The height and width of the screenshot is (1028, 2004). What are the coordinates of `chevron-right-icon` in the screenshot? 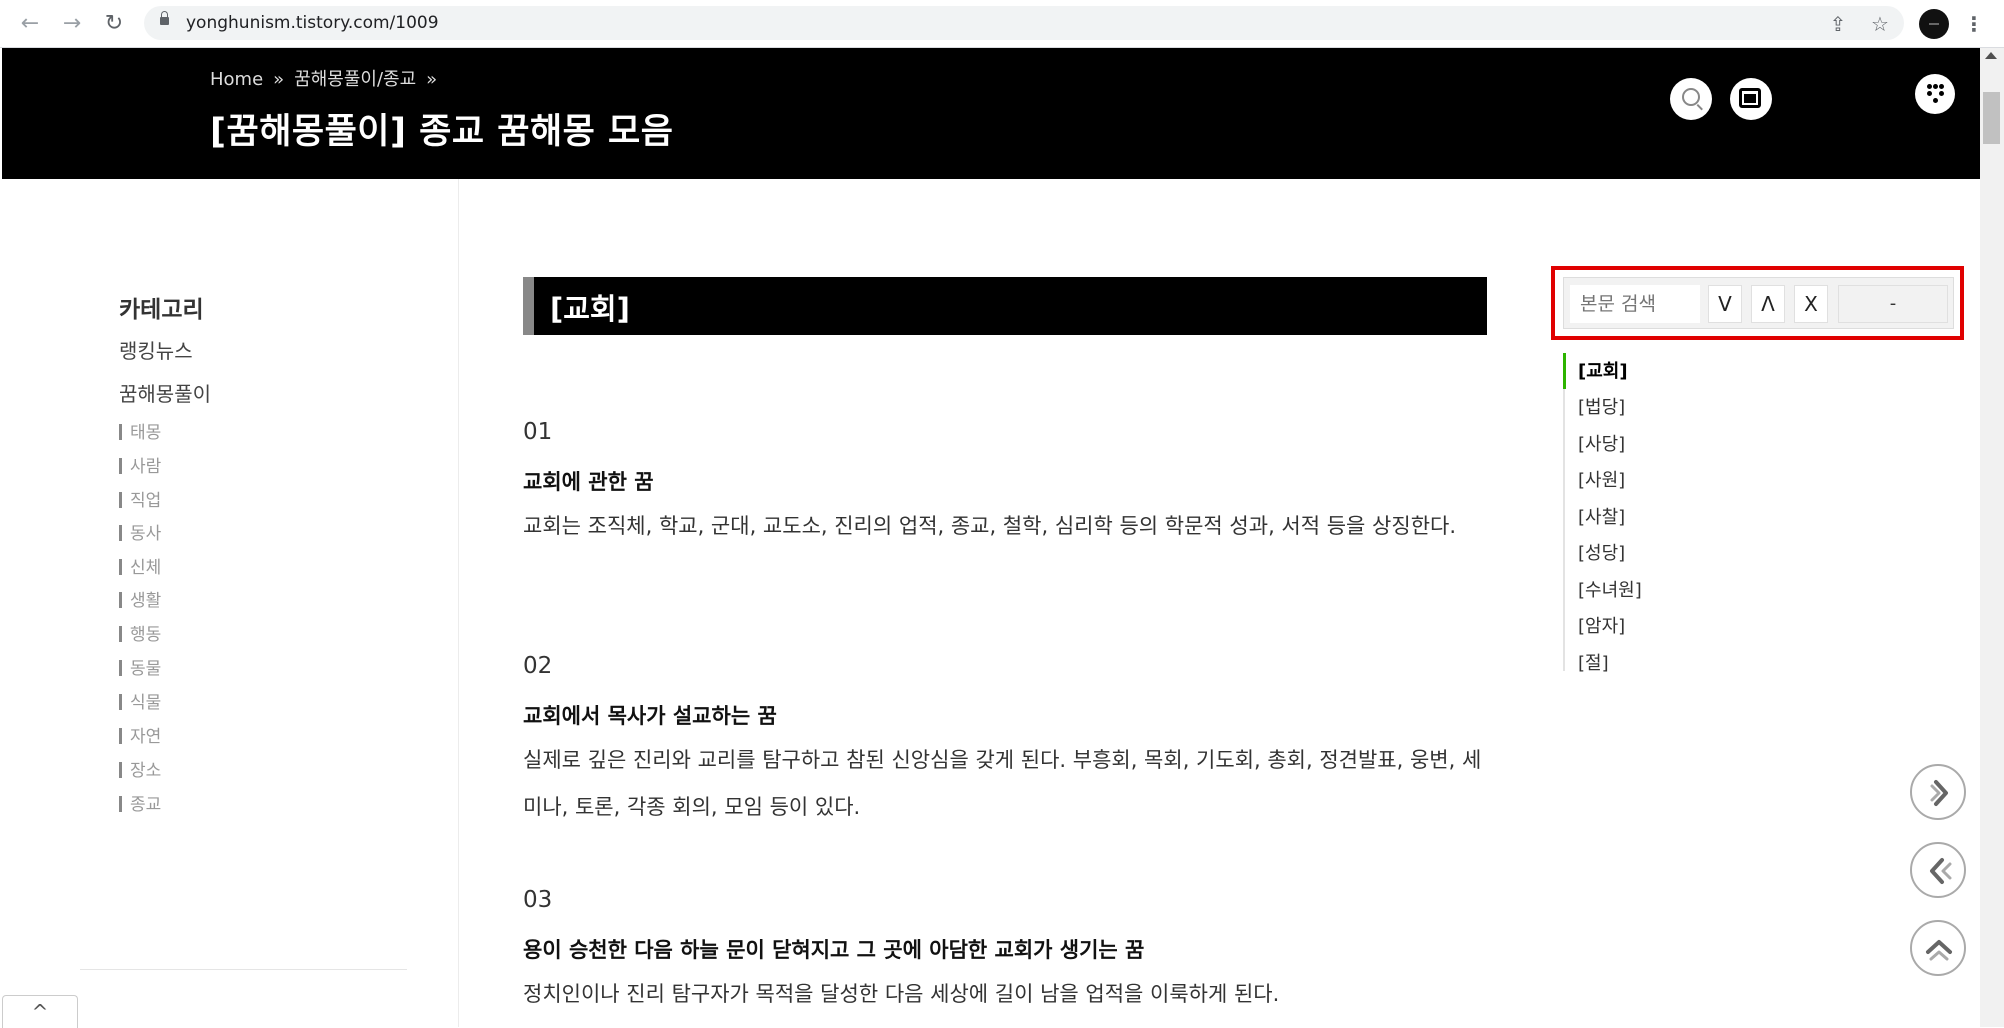 It's located at (1939, 793).